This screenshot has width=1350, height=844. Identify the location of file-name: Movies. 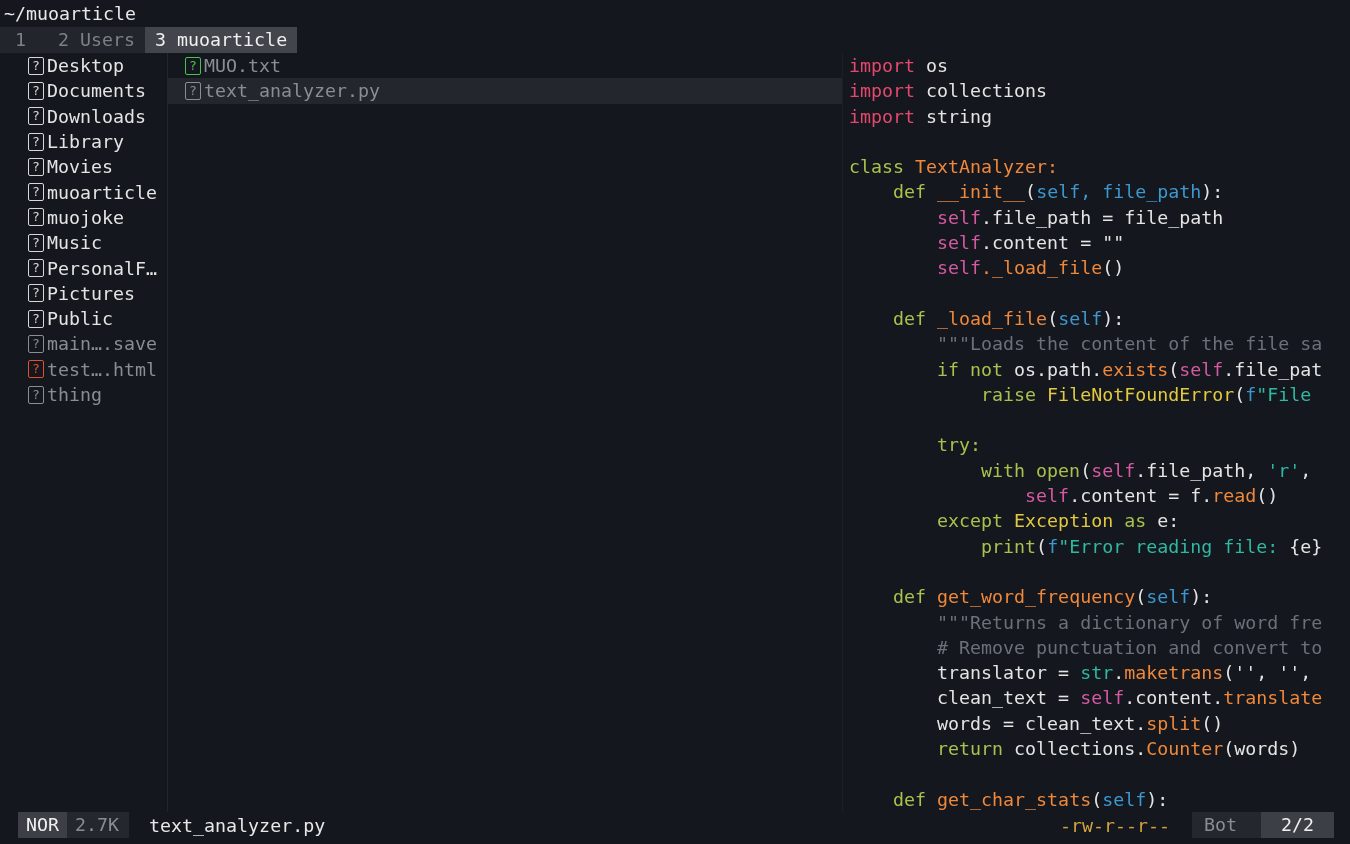
(80, 167).